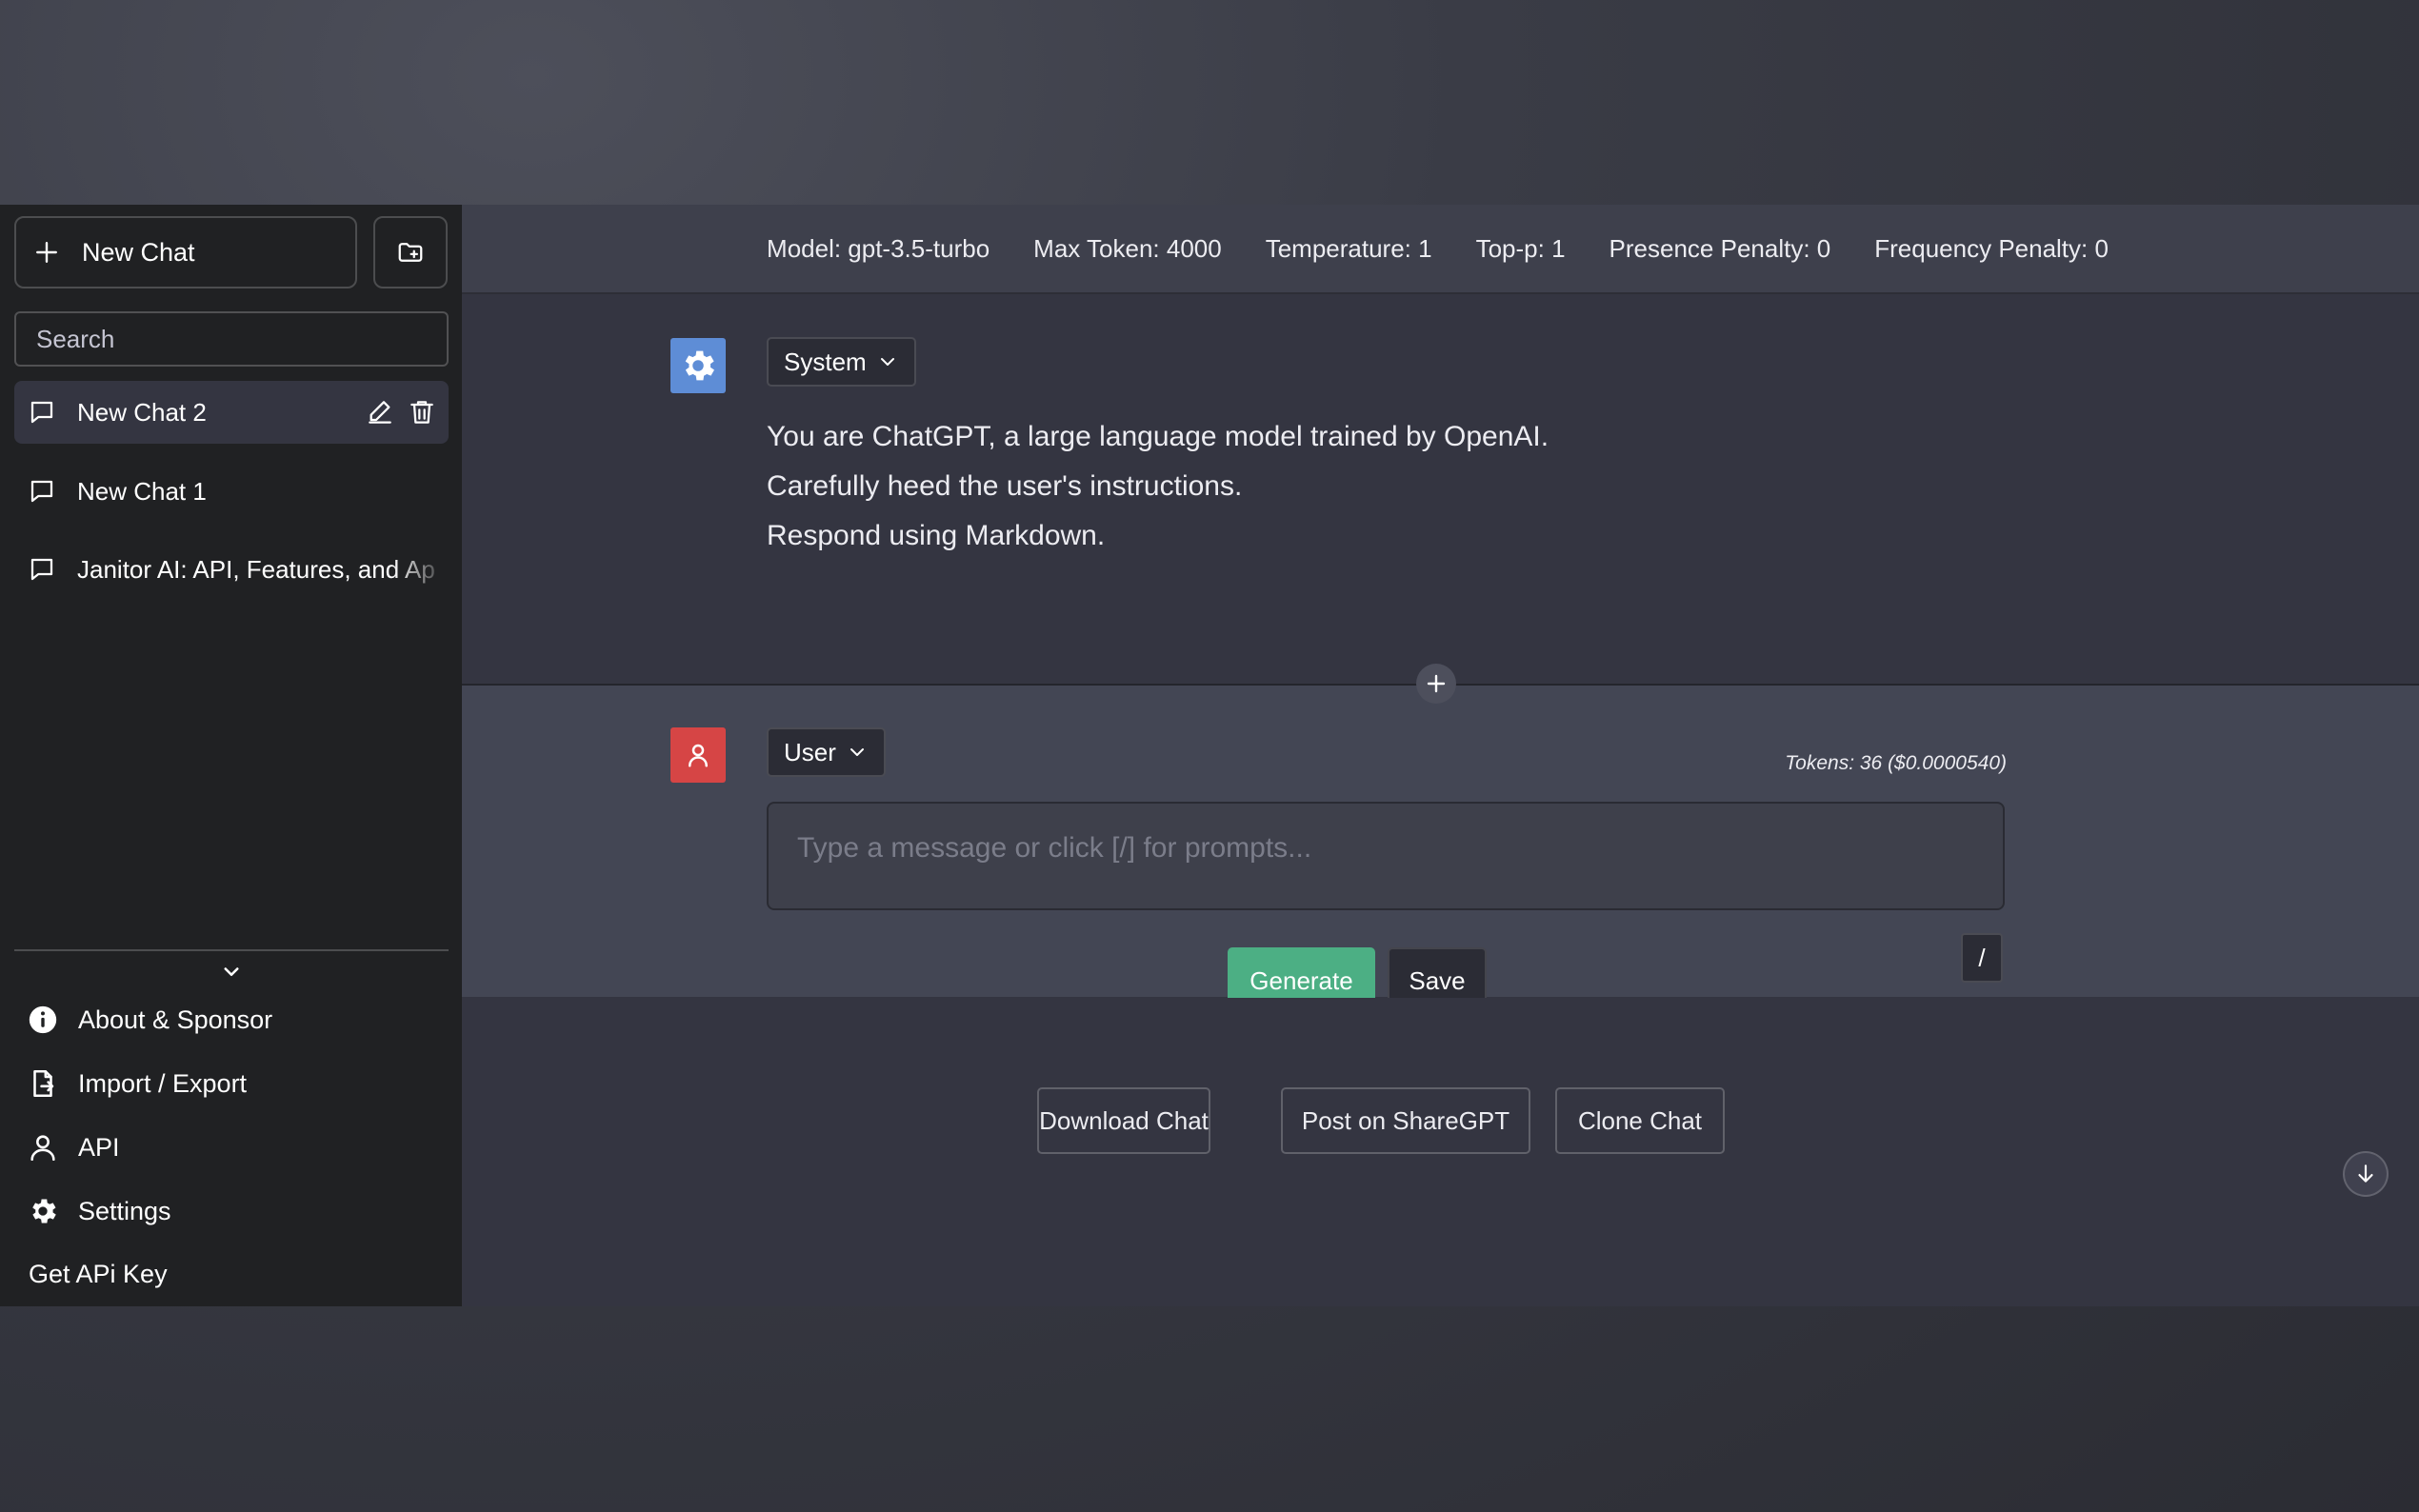  Describe the element at coordinates (1405, 1120) in the screenshot. I see `share-gpt-button: Post on ShareGPT` at that location.